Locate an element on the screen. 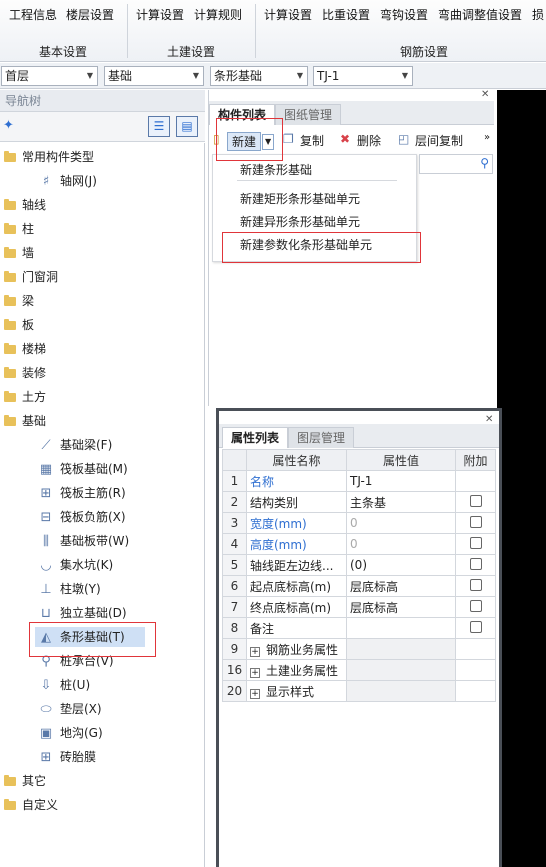 The height and width of the screenshot is (867, 546). more-icon: » is located at coordinates (487, 137).